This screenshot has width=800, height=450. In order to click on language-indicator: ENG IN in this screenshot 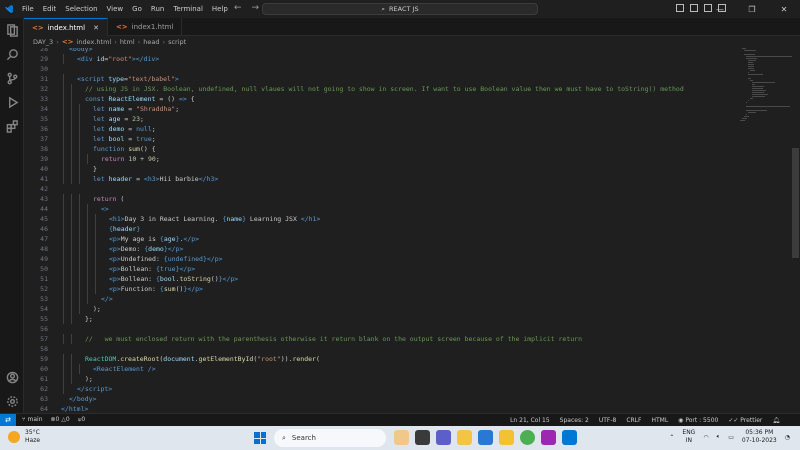, I will do `click(688, 437)`.